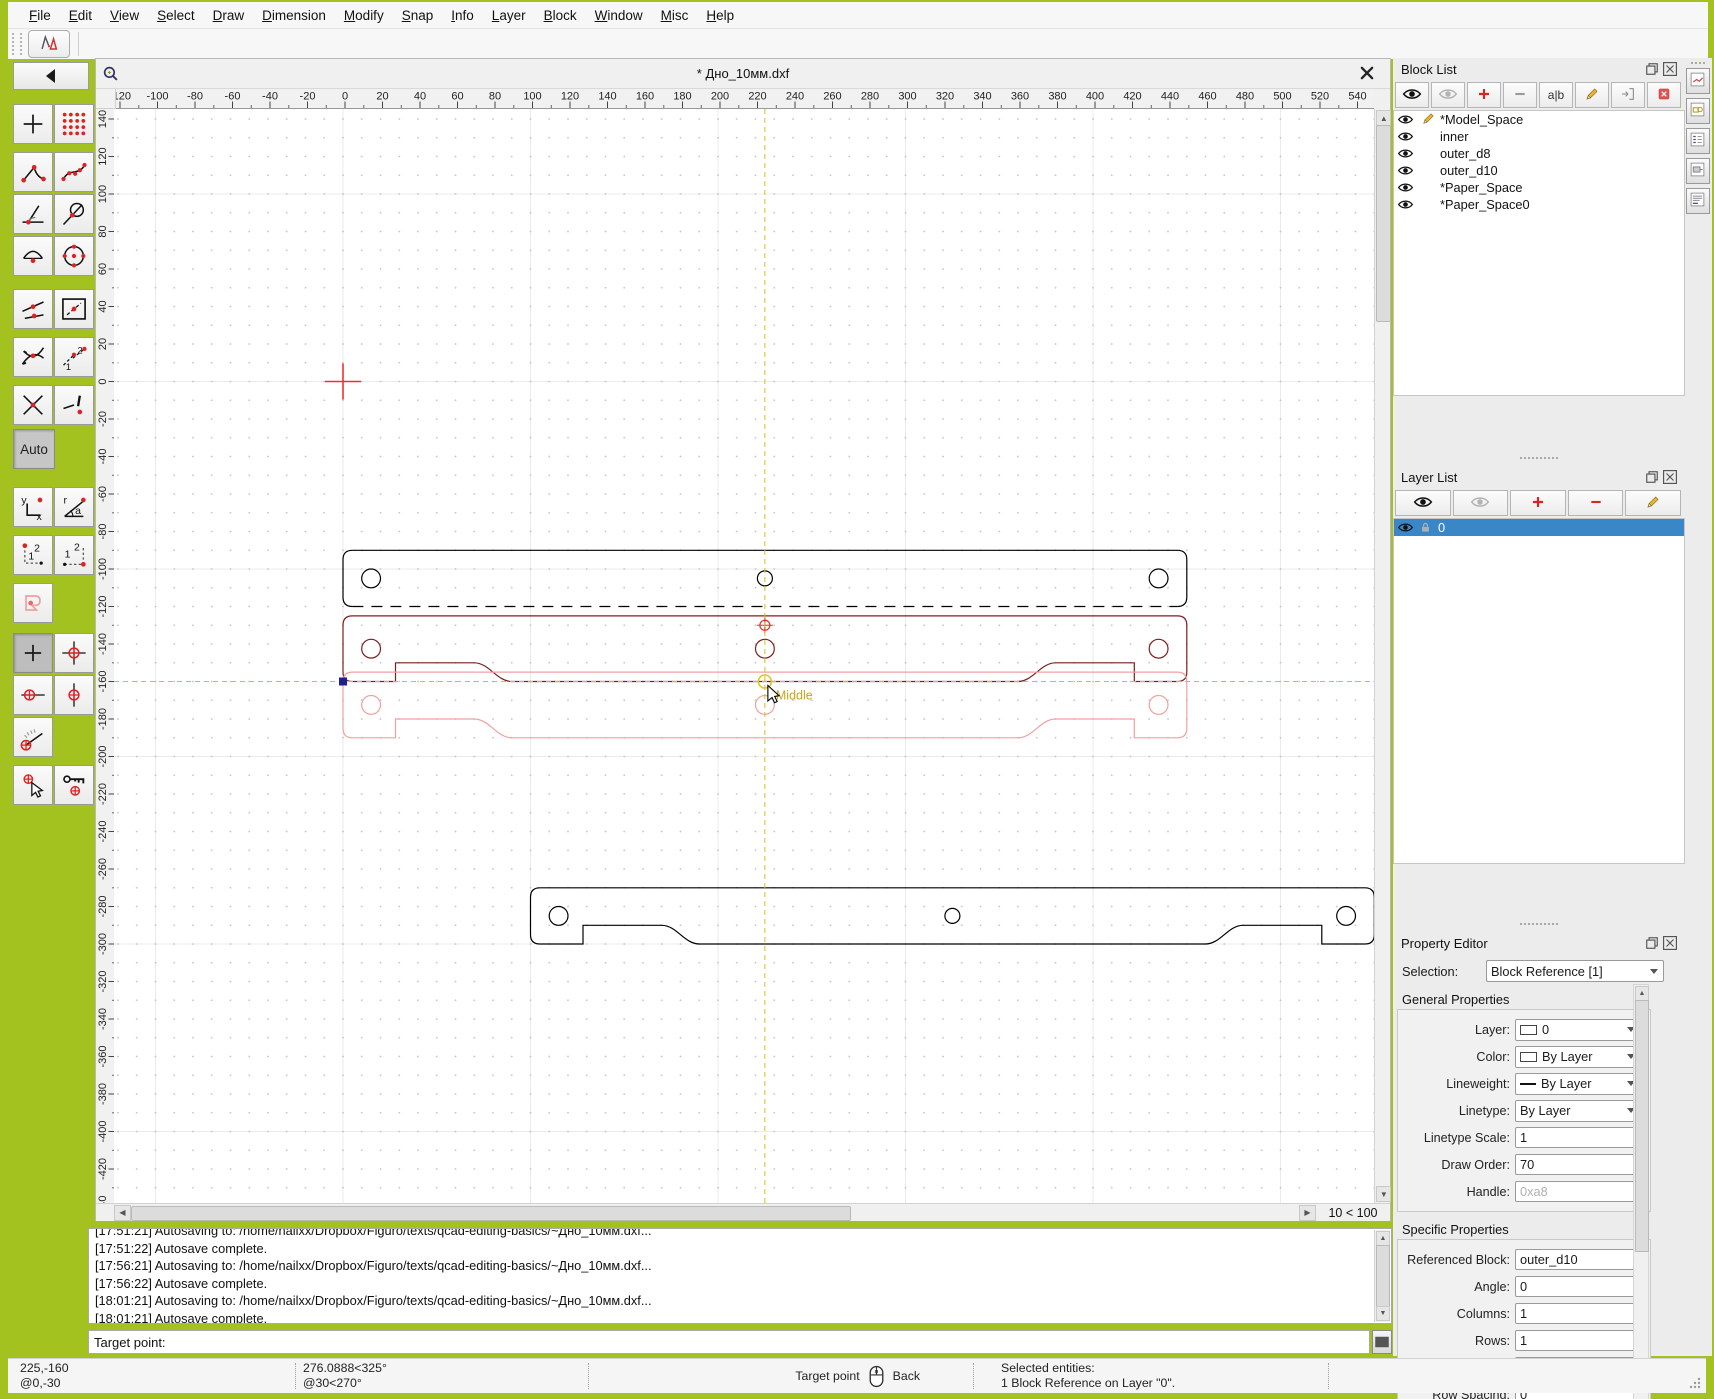 This screenshot has width=1714, height=1399. Describe the element at coordinates (1578, 1029) in the screenshot. I see `prop-layer-combo: 0` at that location.